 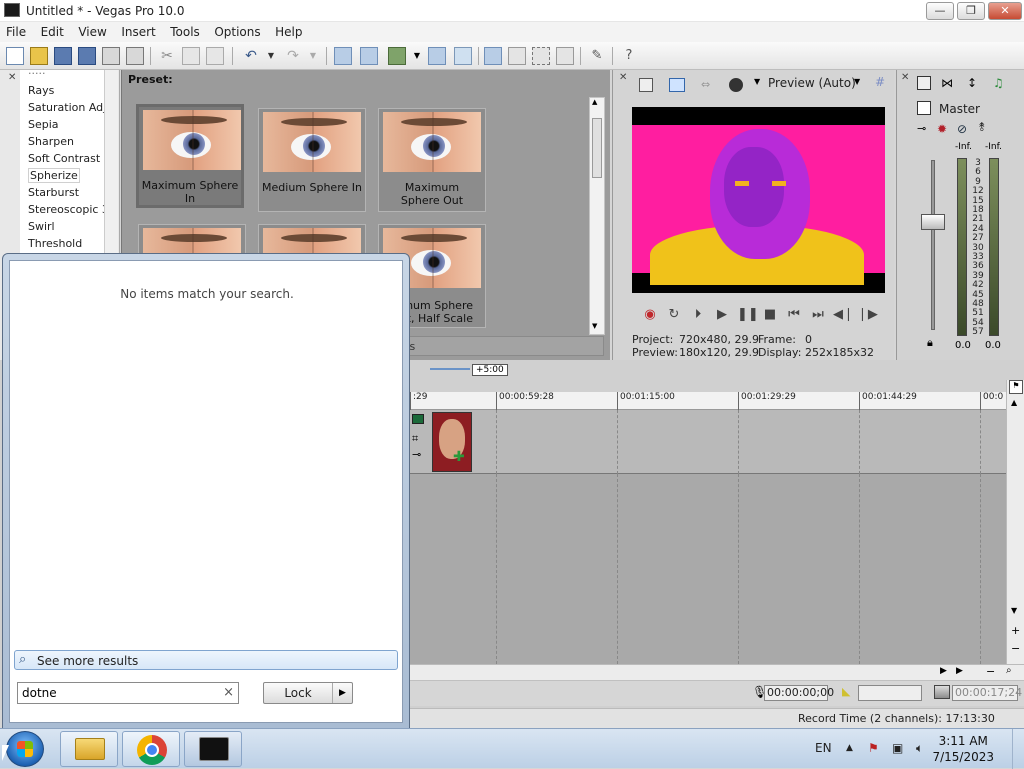 I want to click on go-to-end-icon: ⏭, so click(x=818, y=315).